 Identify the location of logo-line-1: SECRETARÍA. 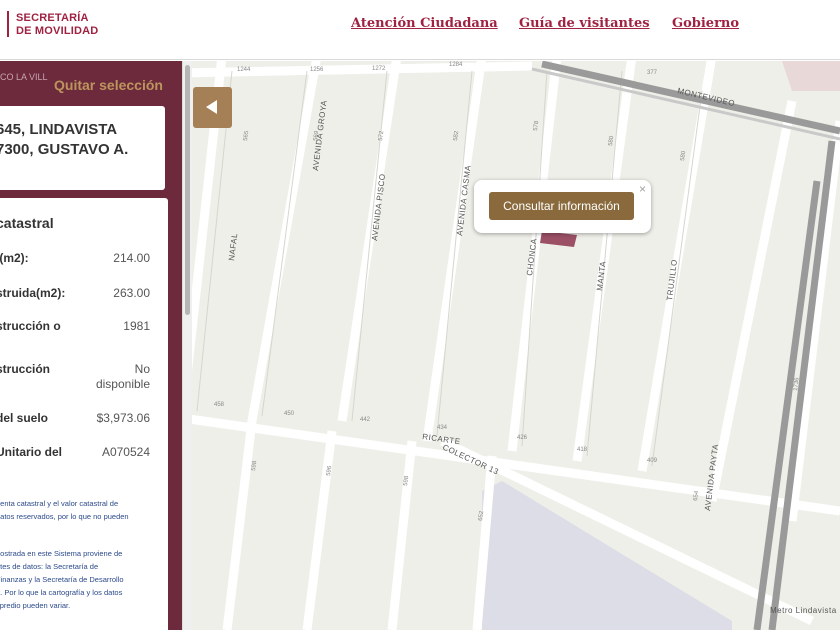
(52, 18).